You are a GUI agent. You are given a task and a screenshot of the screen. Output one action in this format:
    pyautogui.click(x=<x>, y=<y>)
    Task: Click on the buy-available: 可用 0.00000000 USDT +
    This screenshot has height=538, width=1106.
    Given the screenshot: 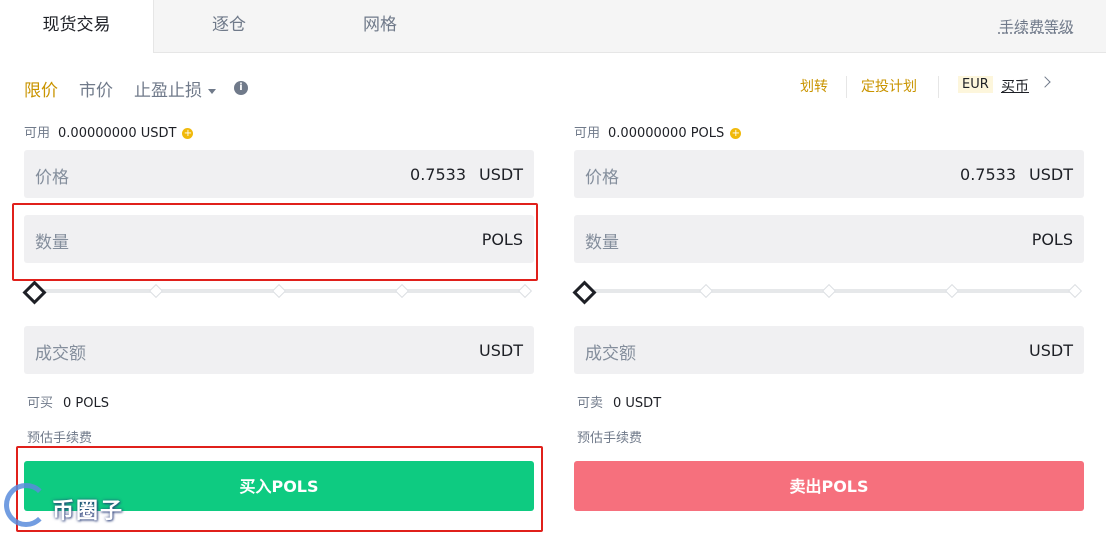 What is the action you would take?
    pyautogui.click(x=109, y=131)
    